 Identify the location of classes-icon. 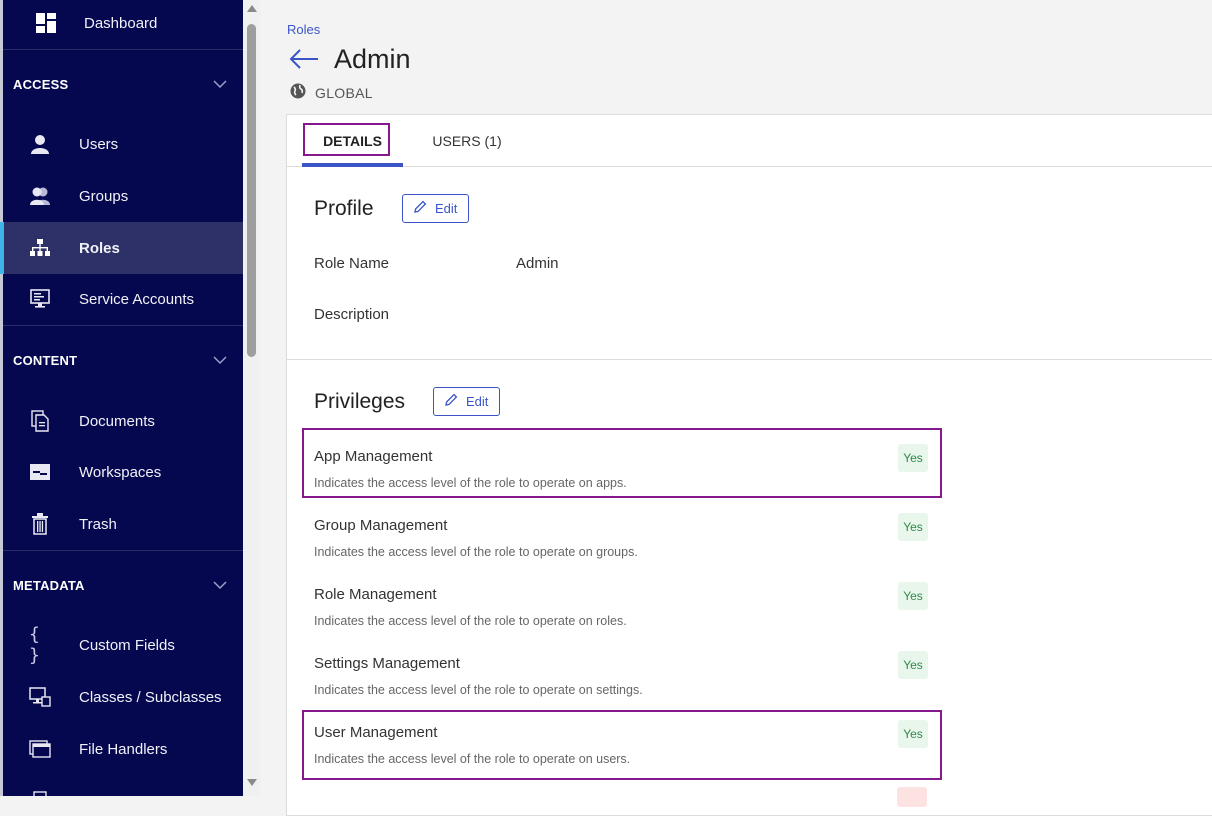
(40, 697).